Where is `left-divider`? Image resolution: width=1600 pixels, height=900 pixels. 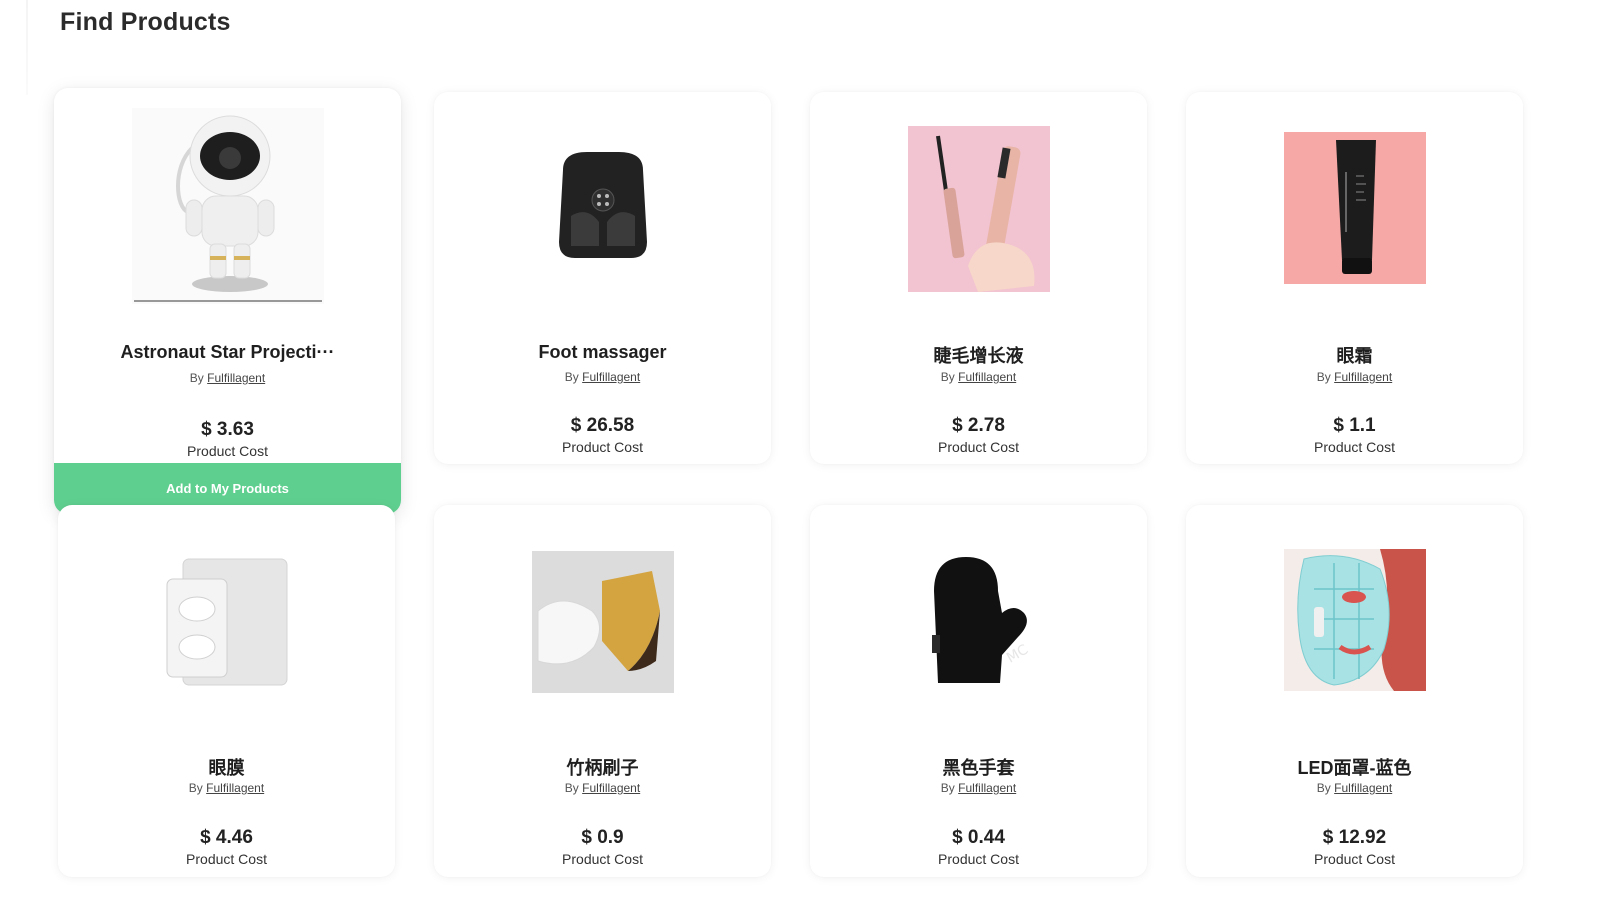
left-divider is located at coordinates (27, 47).